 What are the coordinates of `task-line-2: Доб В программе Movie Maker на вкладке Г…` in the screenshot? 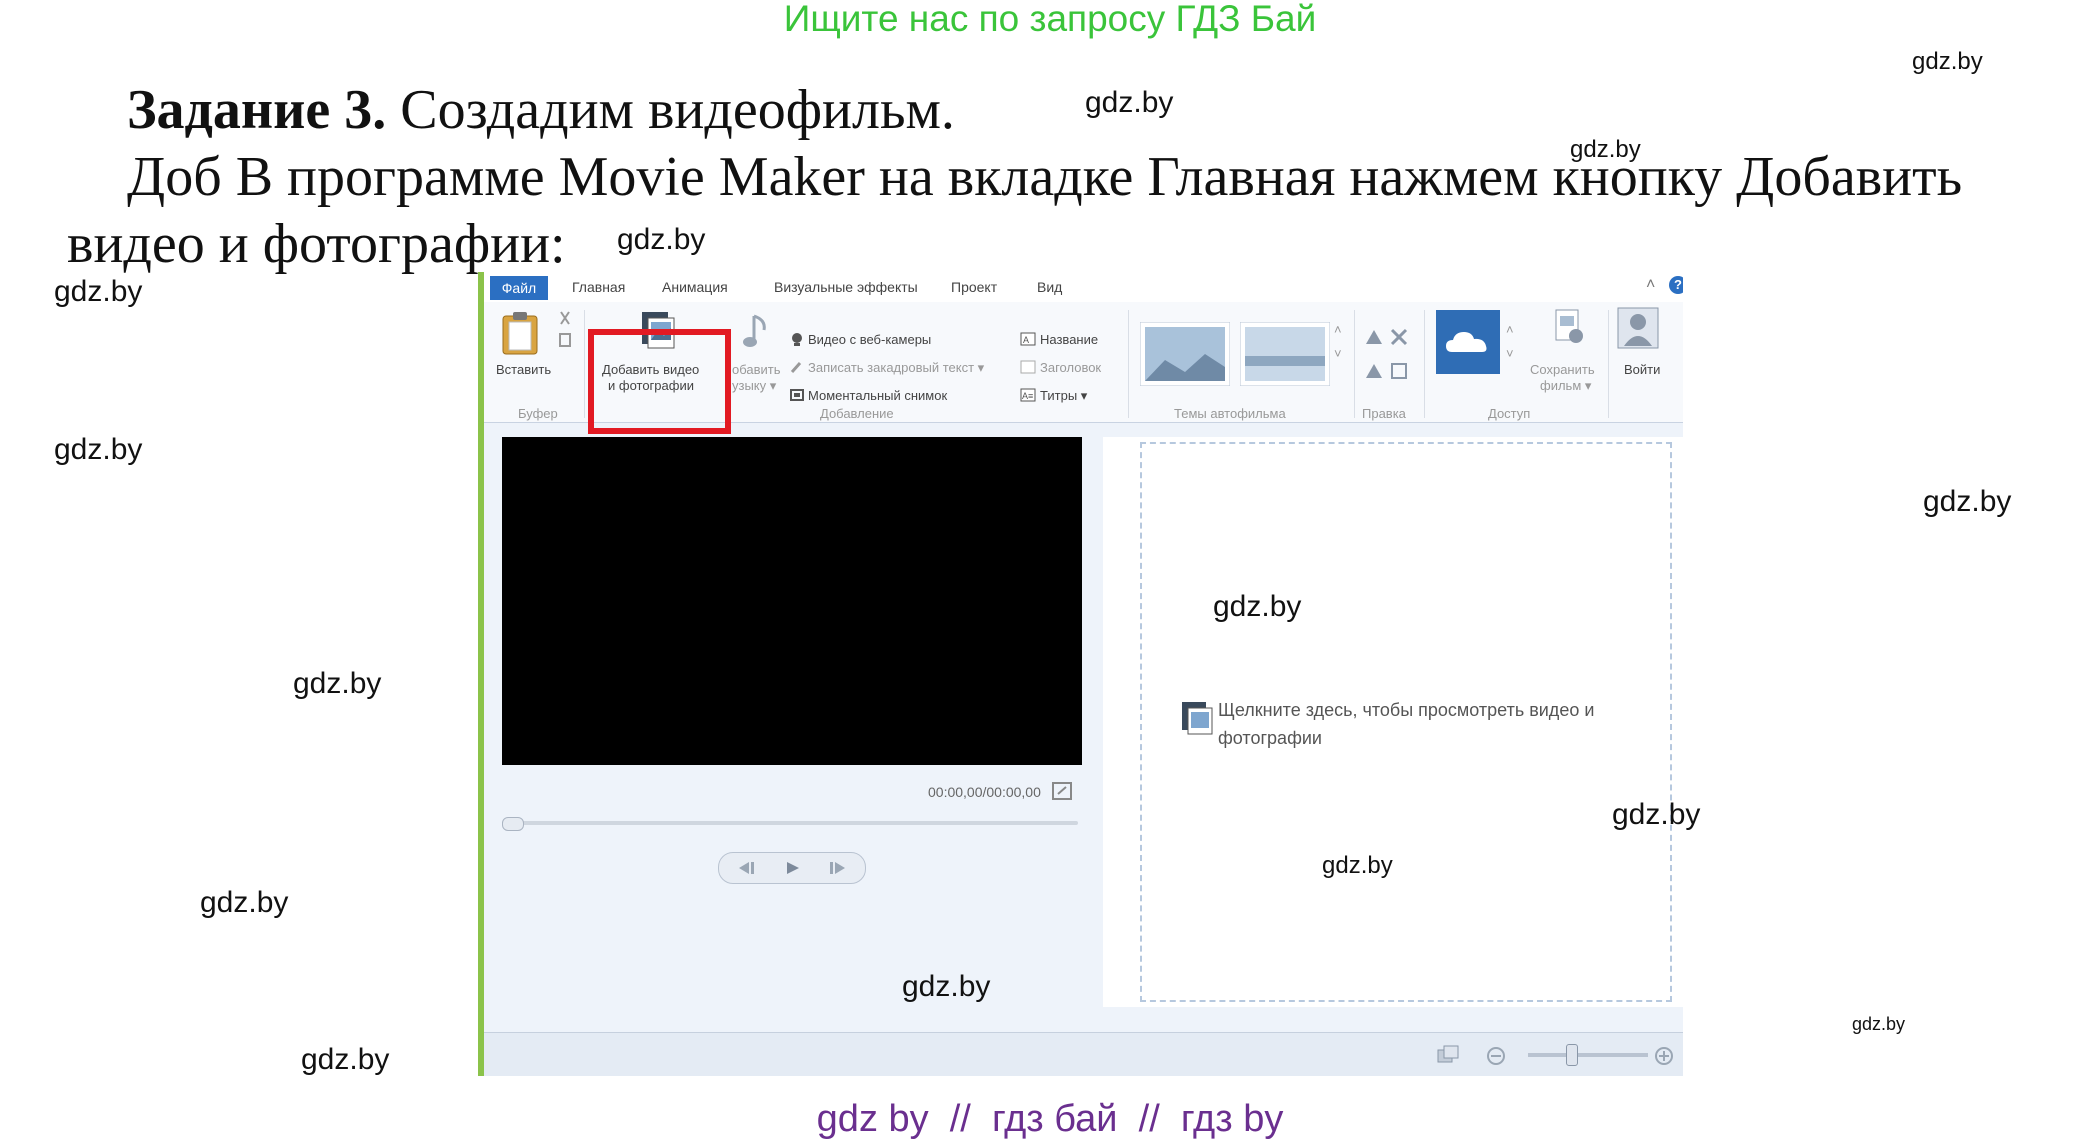 It's located at (1045, 177).